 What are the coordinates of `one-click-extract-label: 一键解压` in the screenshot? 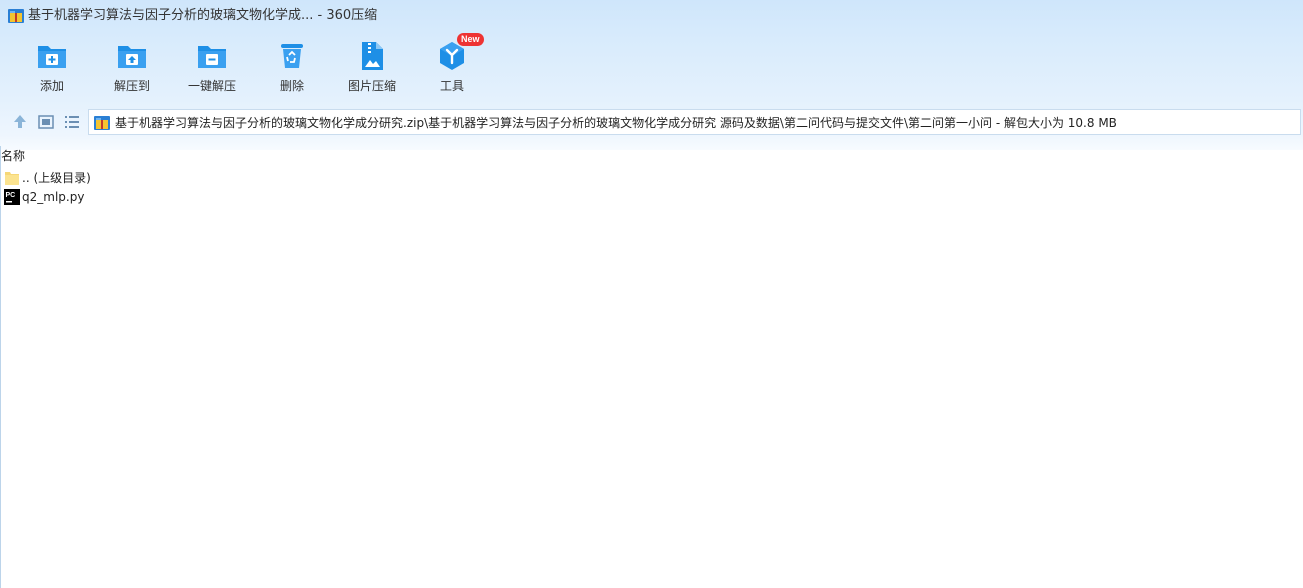 It's located at (211, 86).